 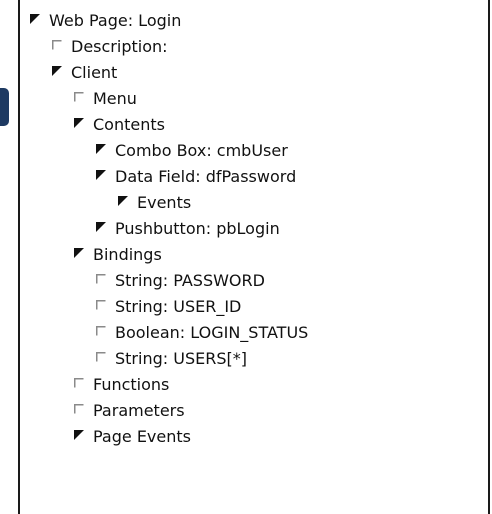 I want to click on tree-node: String: PASSWORD, so click(x=180, y=281).